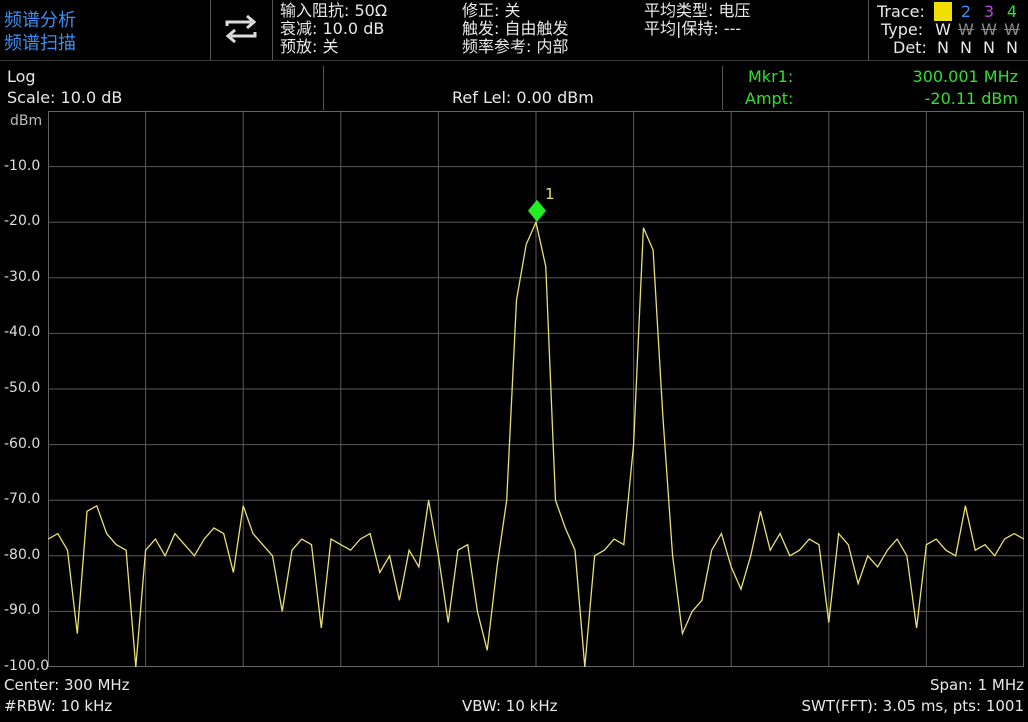 This screenshot has width=1028, height=722. What do you see at coordinates (1012, 47) in the screenshot?
I see `trace-4-det: N` at bounding box center [1012, 47].